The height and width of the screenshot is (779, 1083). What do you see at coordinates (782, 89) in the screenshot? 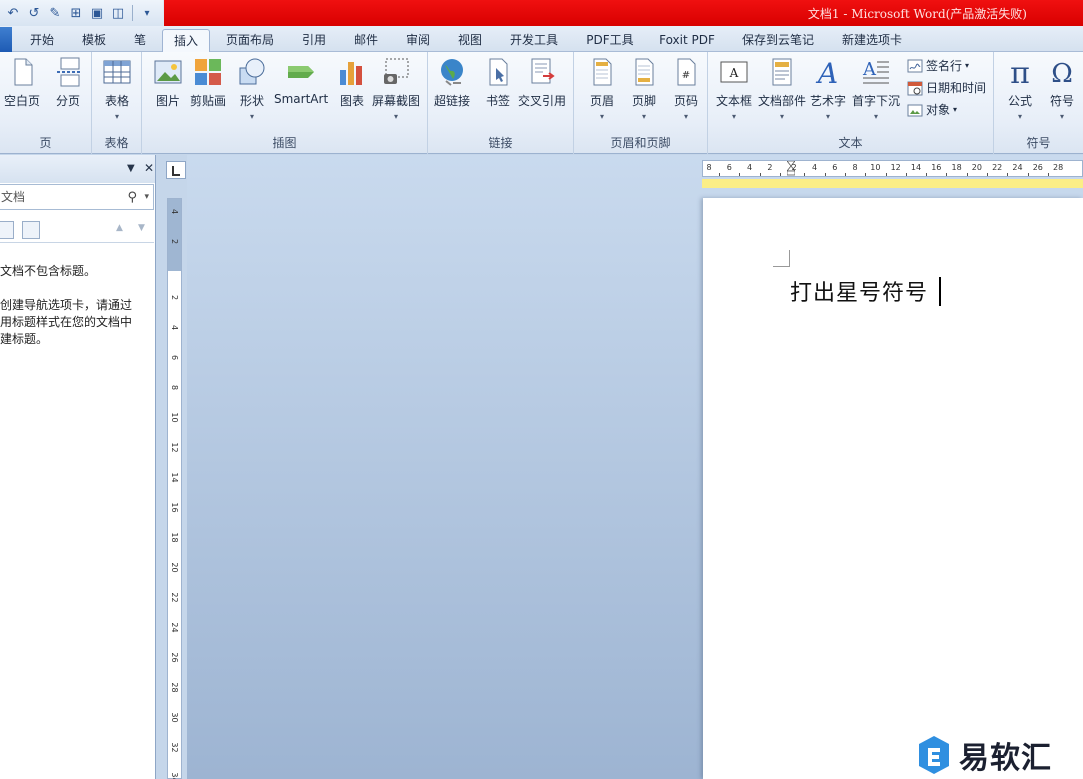
I see `quick-parts-button: 文档部件 ▾` at bounding box center [782, 89].